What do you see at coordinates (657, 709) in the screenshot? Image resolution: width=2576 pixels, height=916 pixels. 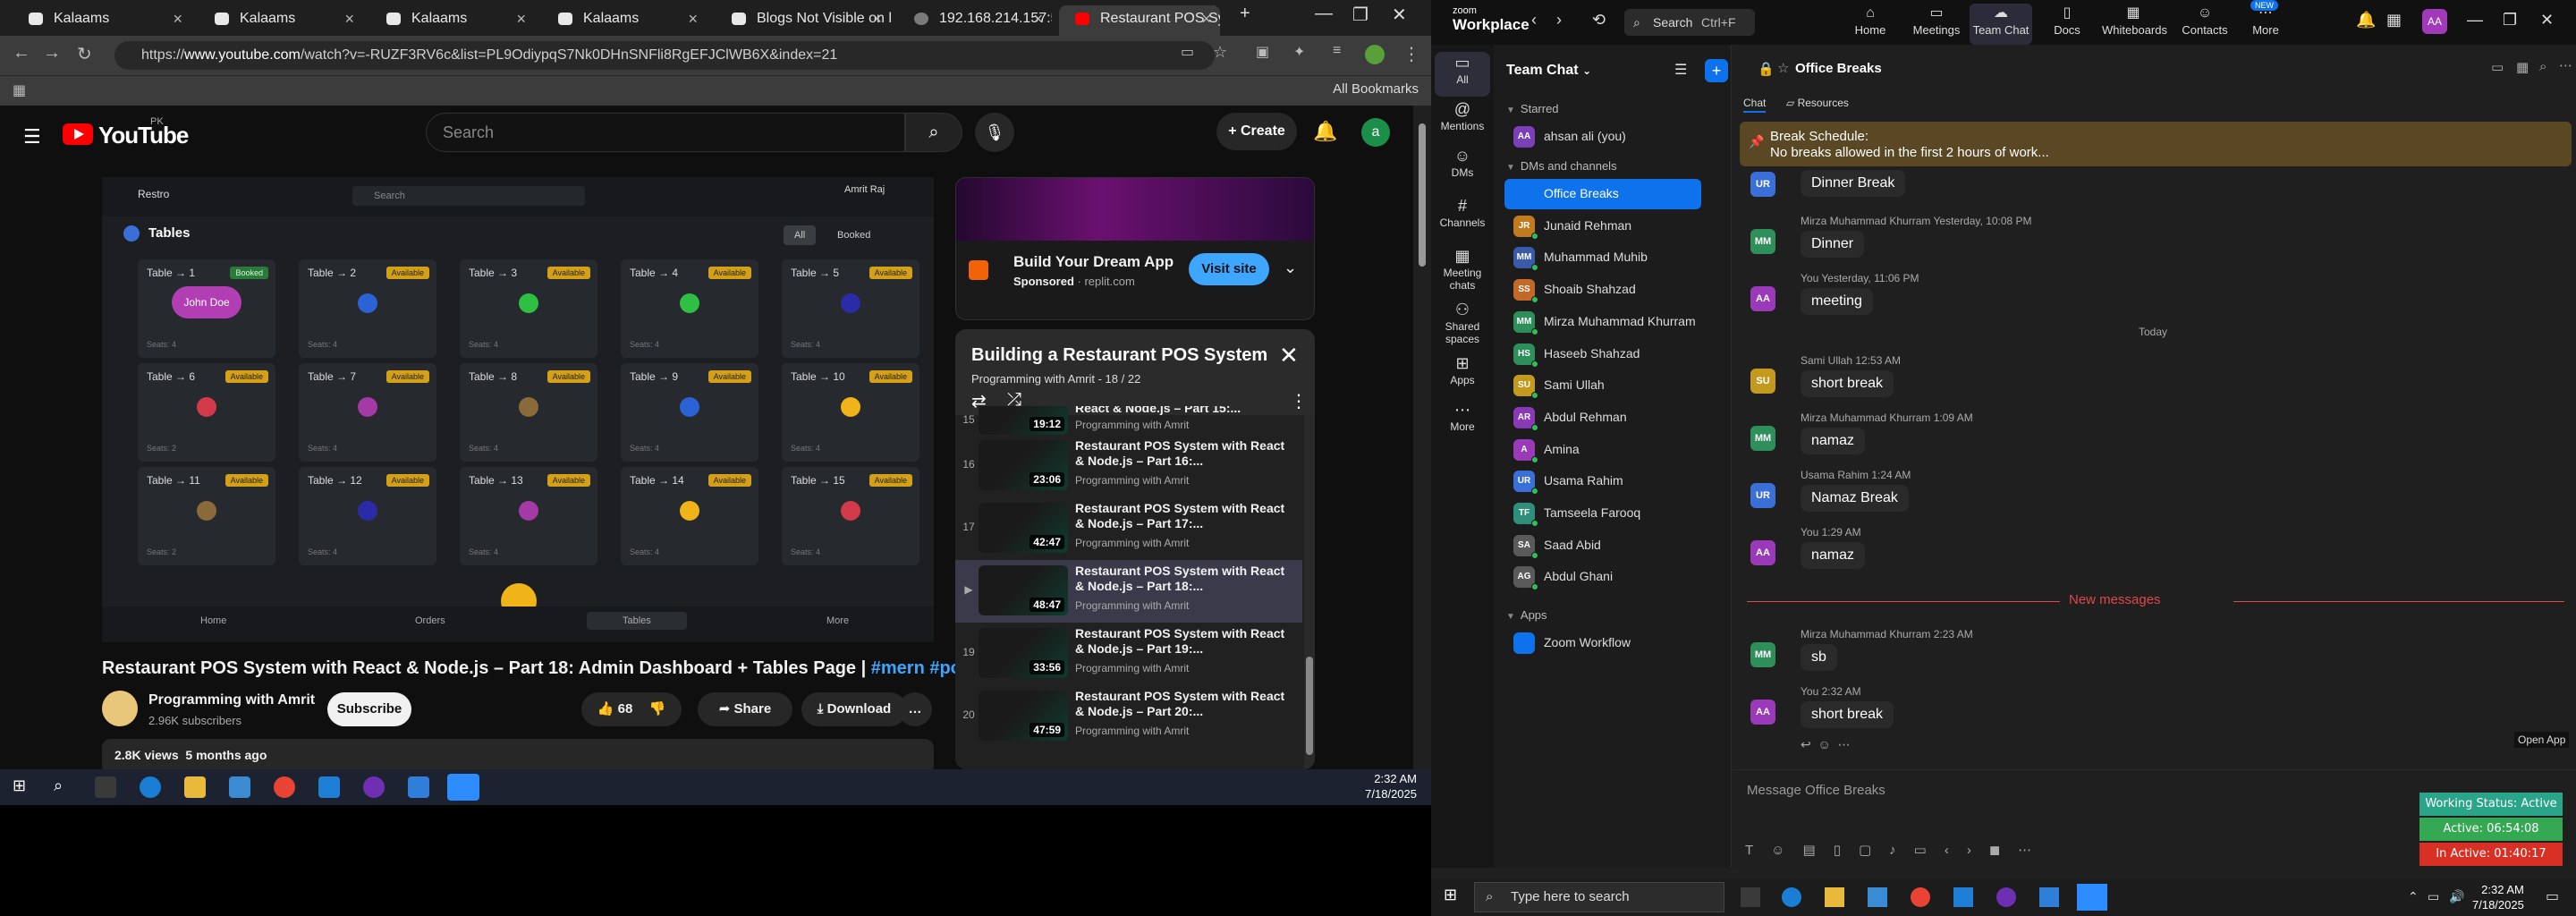 I see `dislike-button: 👎` at bounding box center [657, 709].